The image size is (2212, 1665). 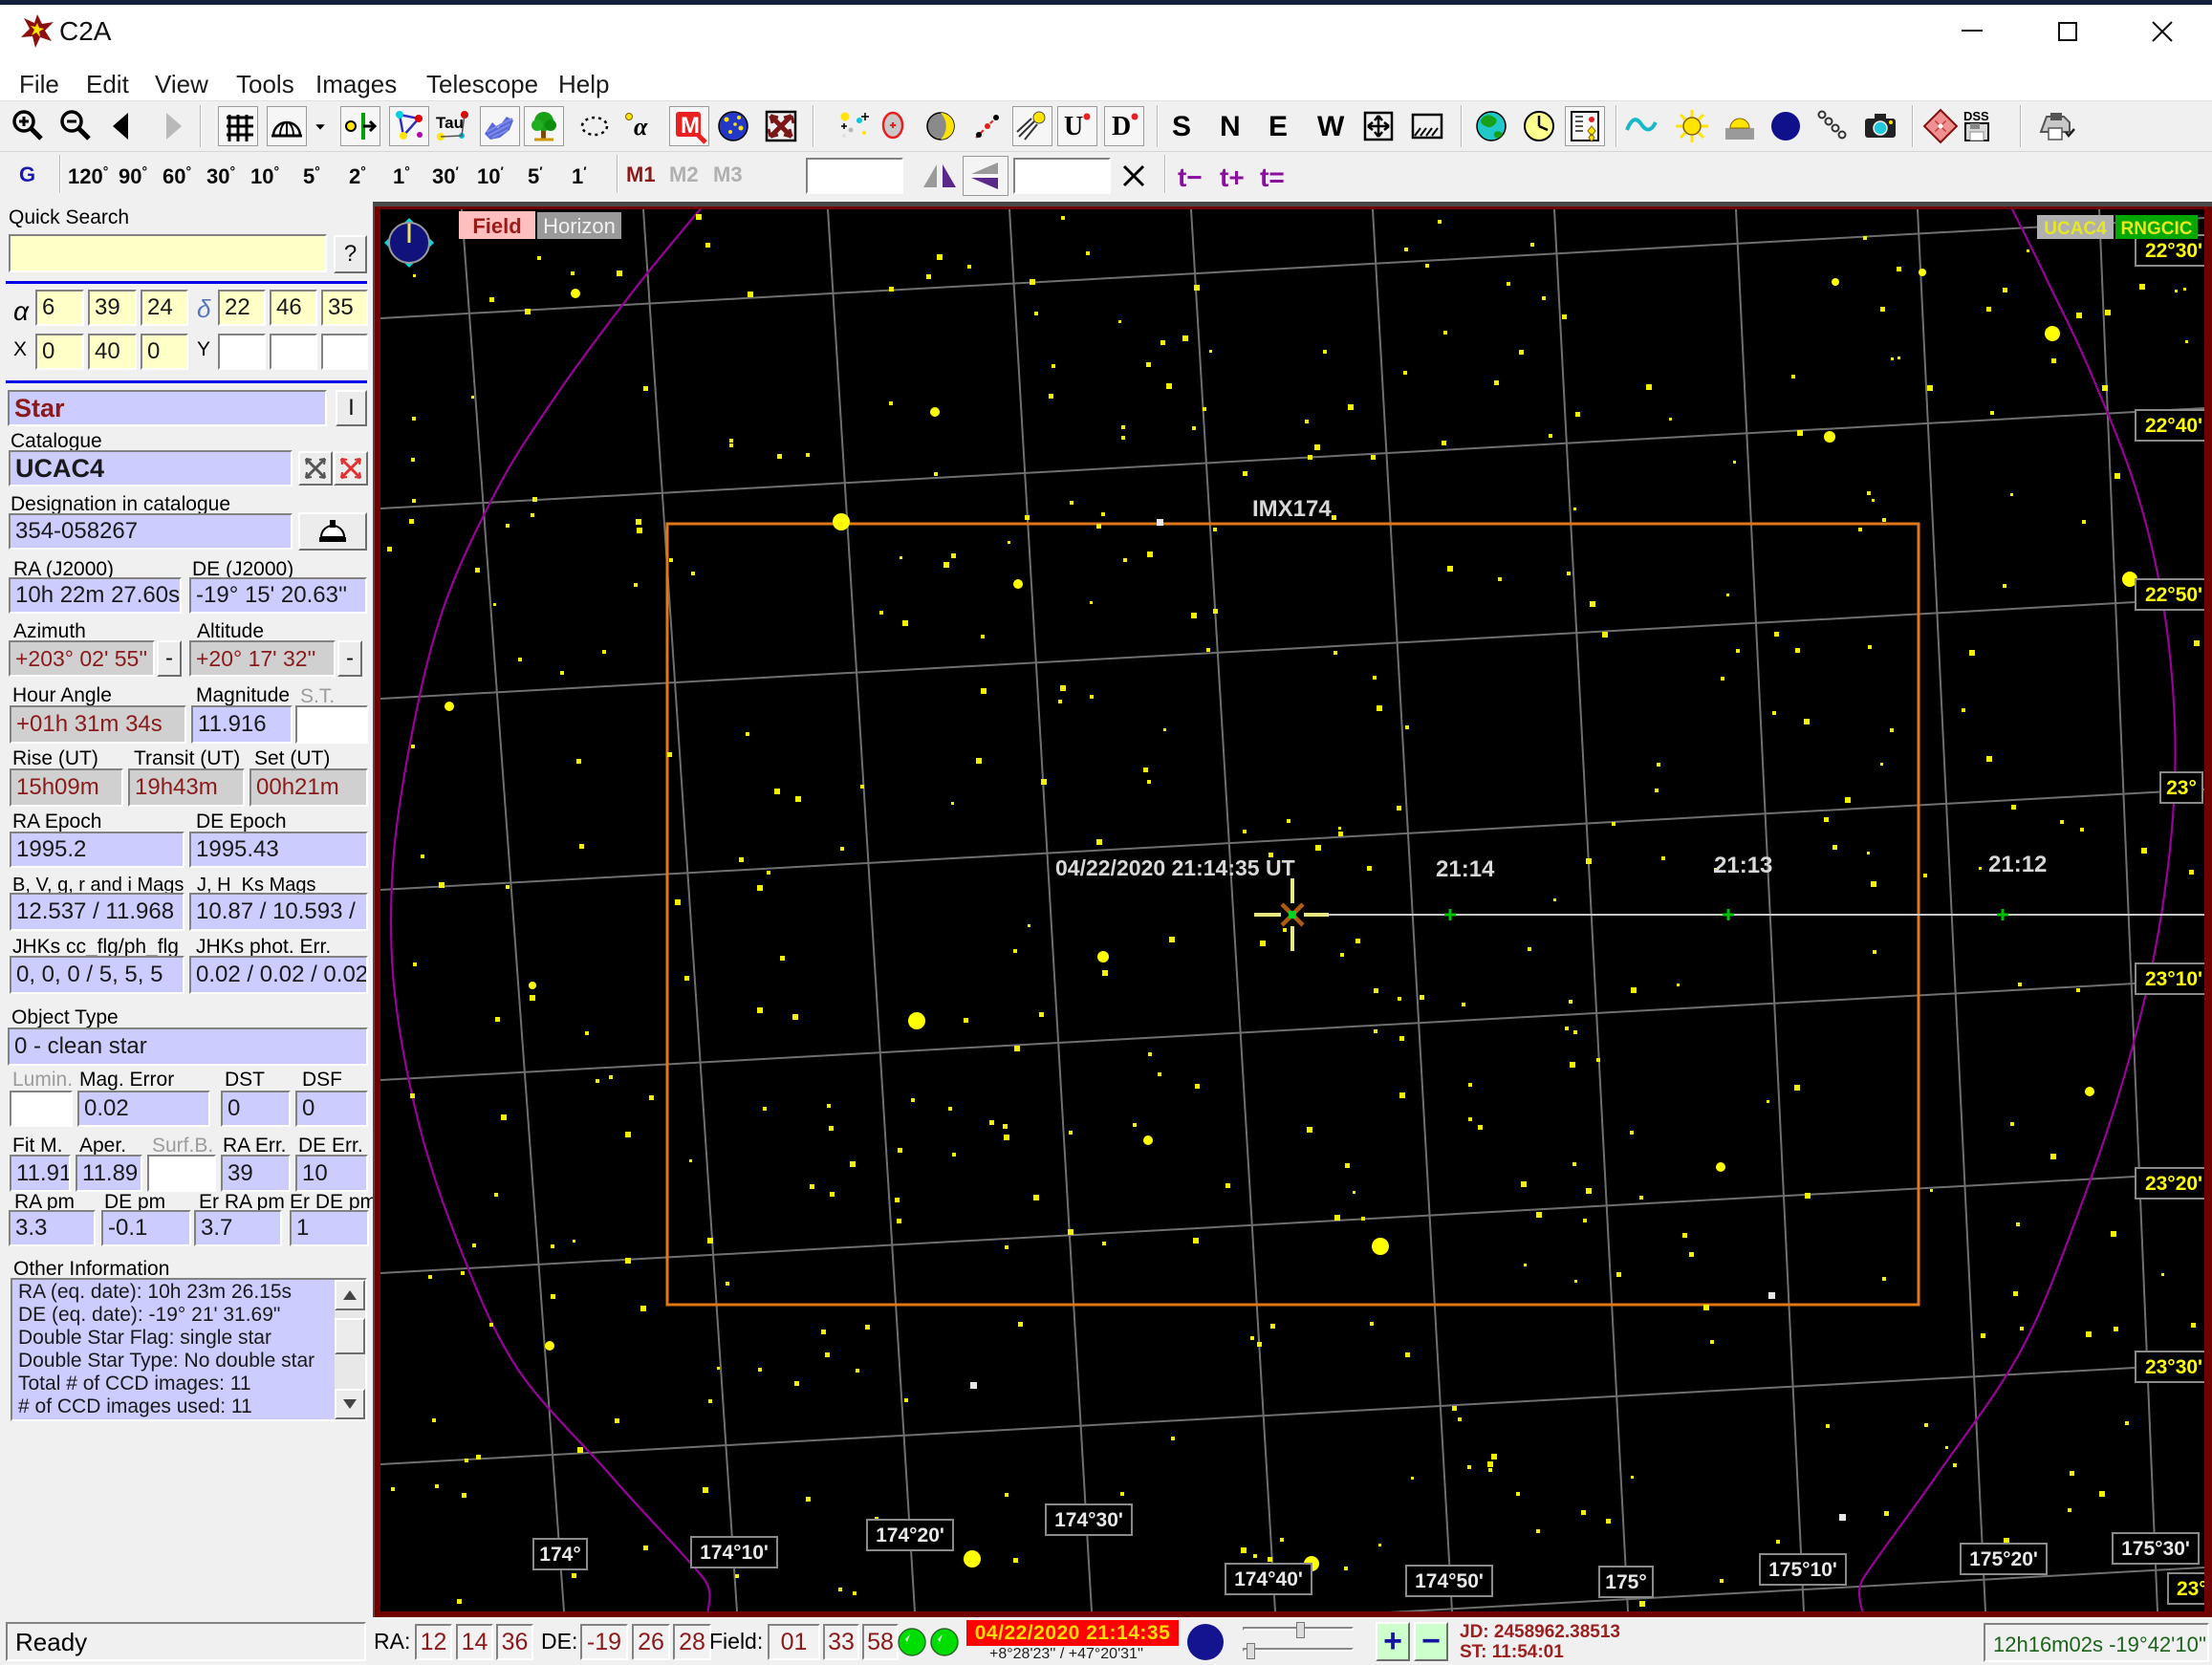 I want to click on svg-text: 174°40', so click(x=1268, y=1579).